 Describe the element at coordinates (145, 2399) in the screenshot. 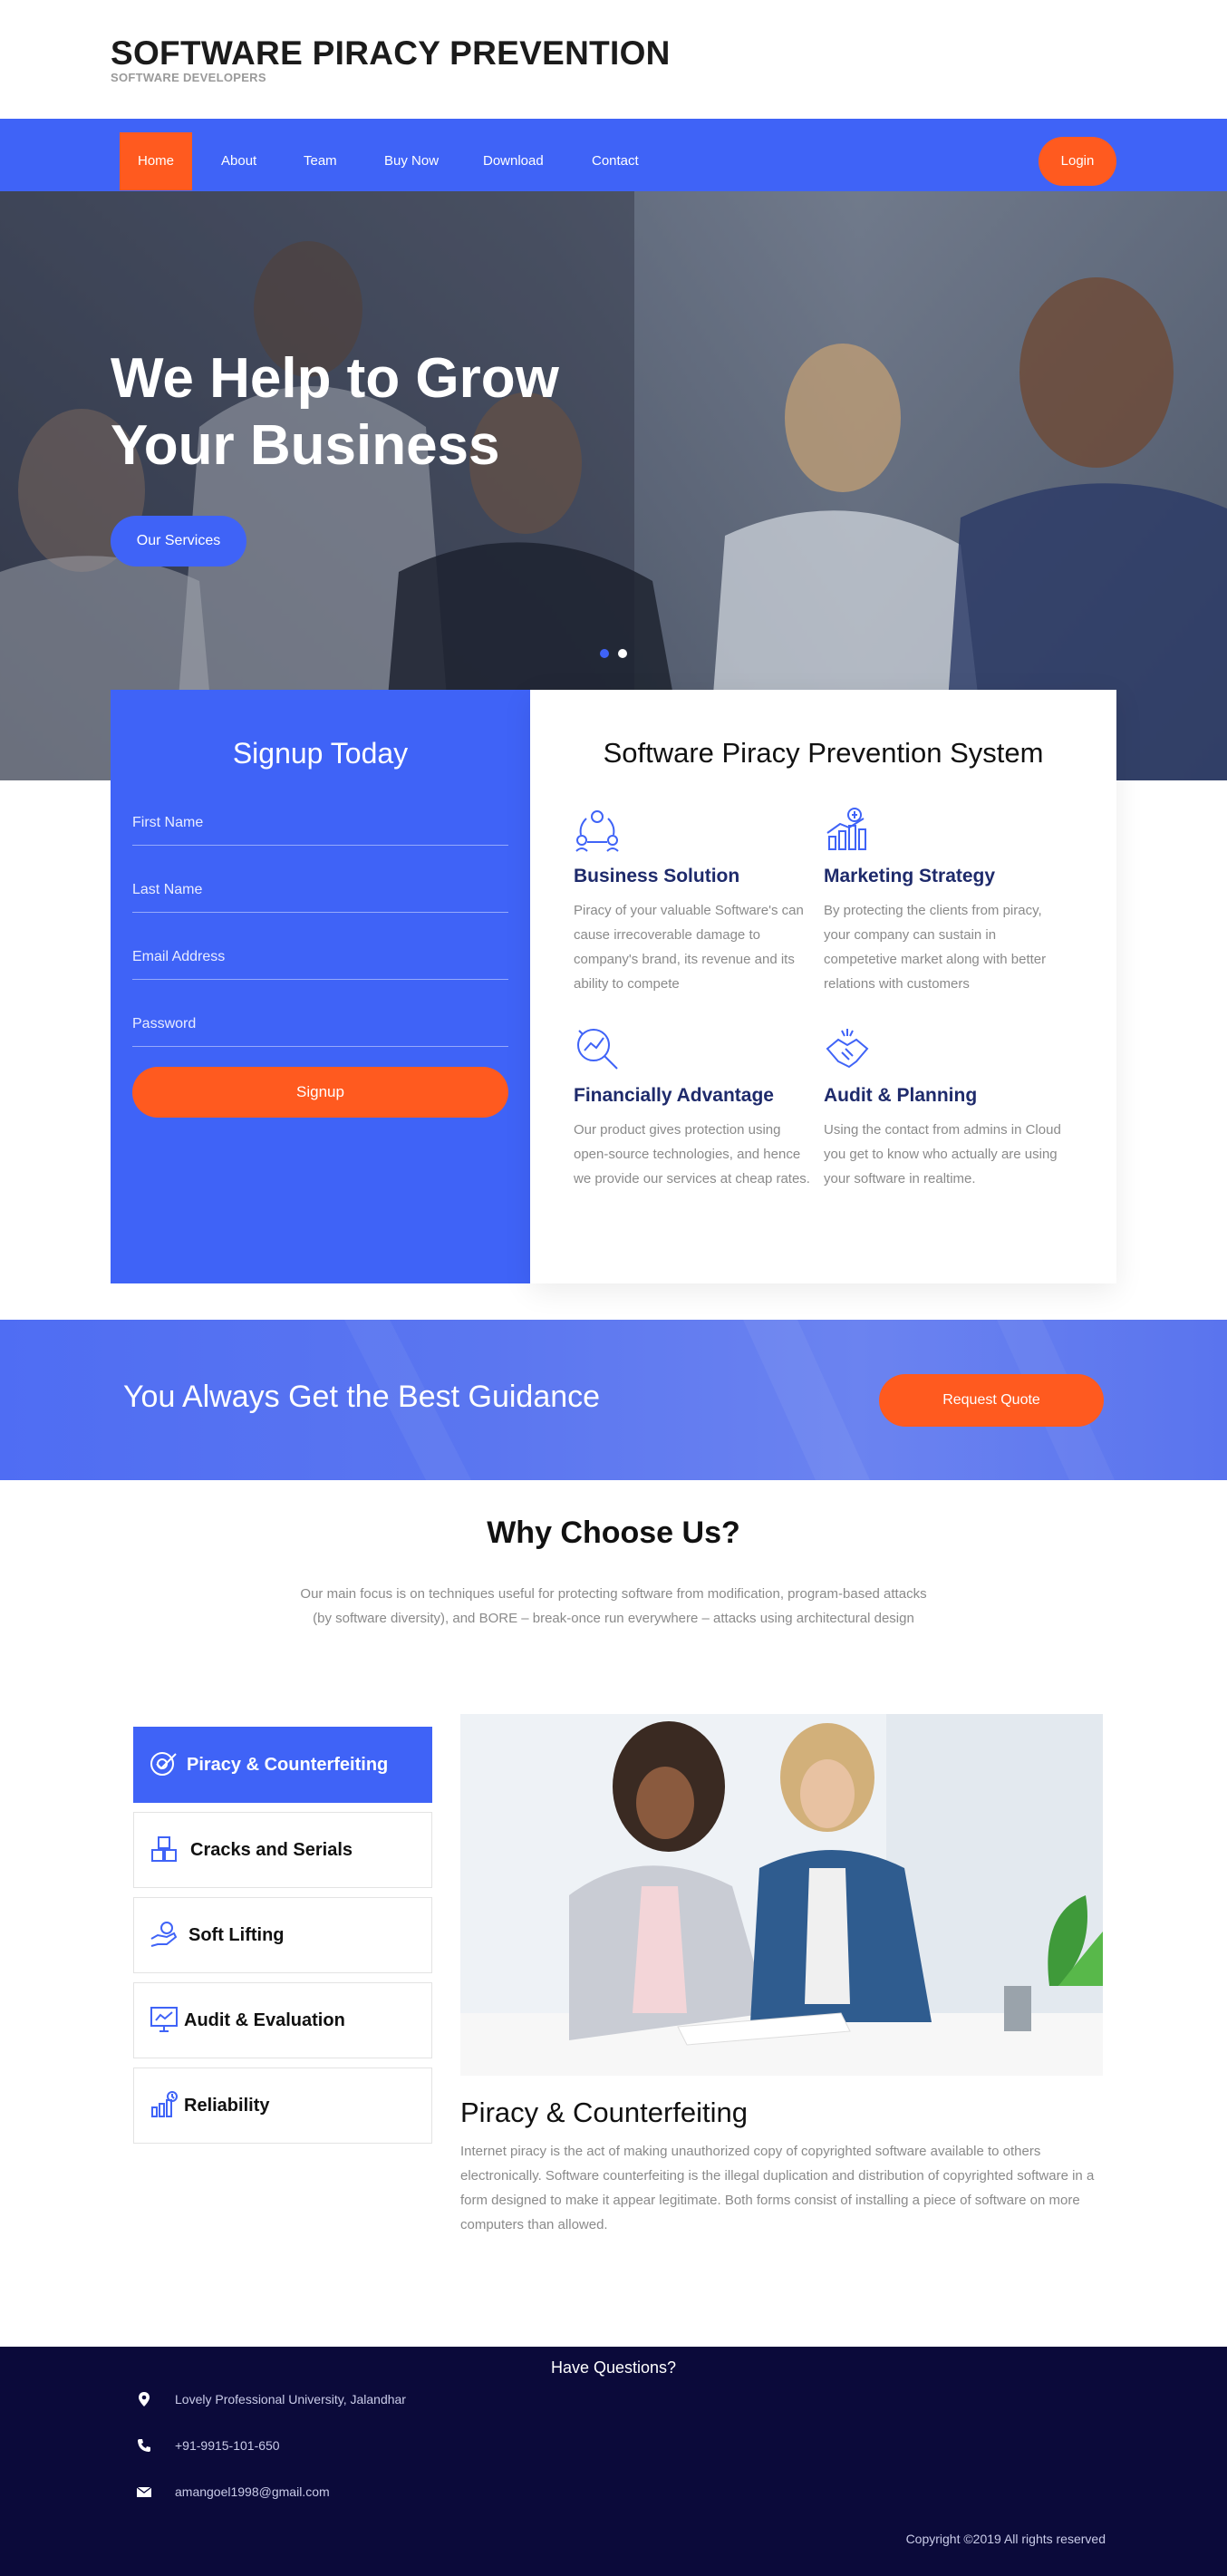

I see `map-pin-icon` at that location.